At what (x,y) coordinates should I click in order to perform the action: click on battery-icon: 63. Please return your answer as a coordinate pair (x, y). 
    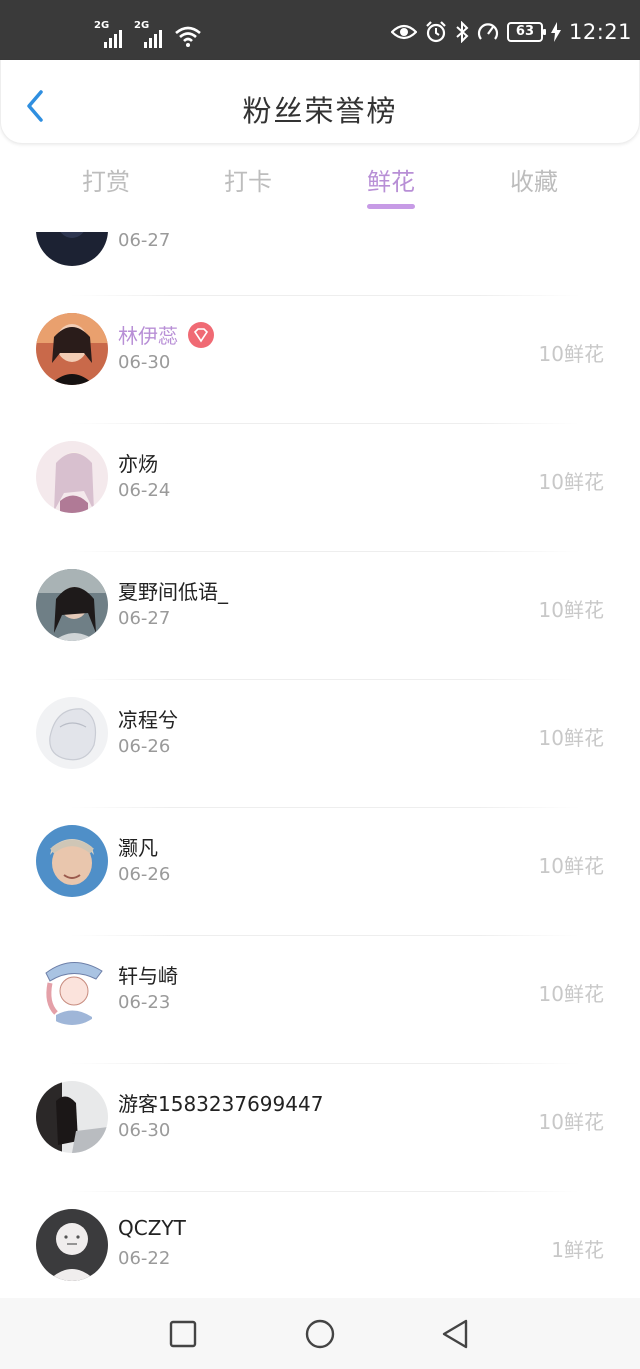
    Looking at the image, I should click on (526, 32).